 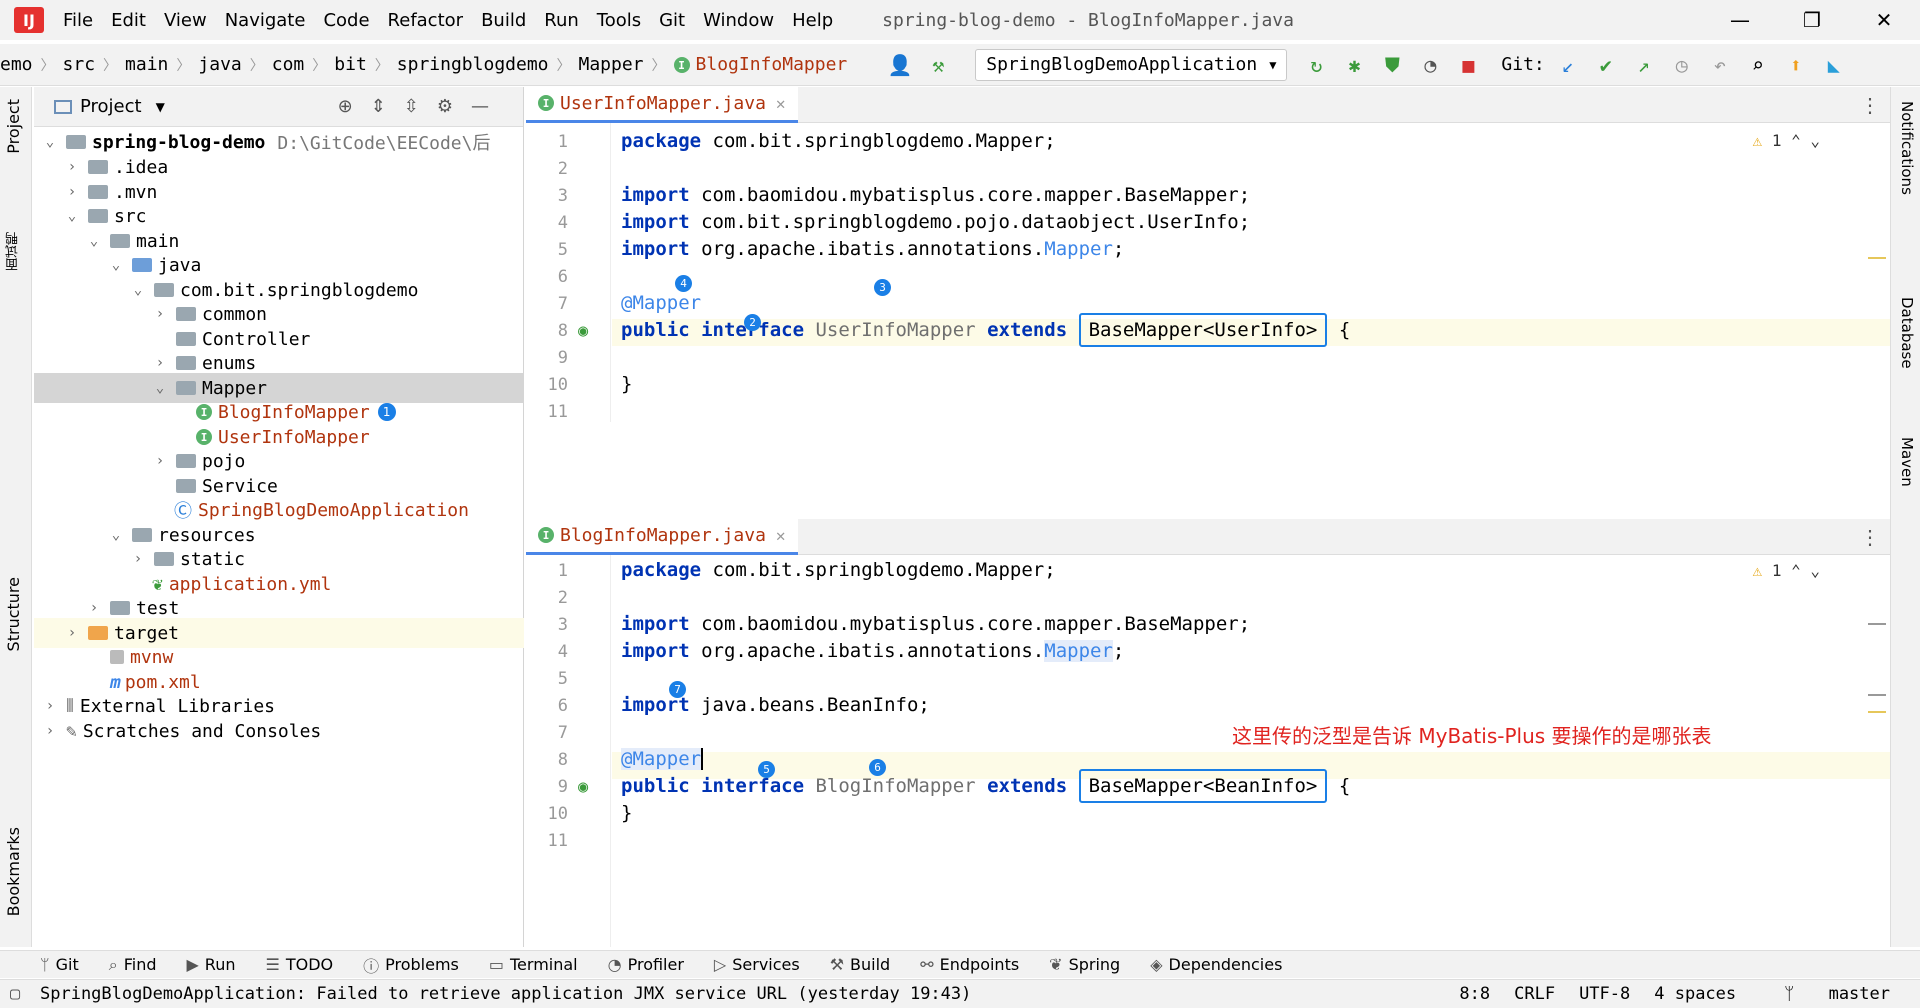 I want to click on breadcrumb-src: src, so click(x=79, y=64).